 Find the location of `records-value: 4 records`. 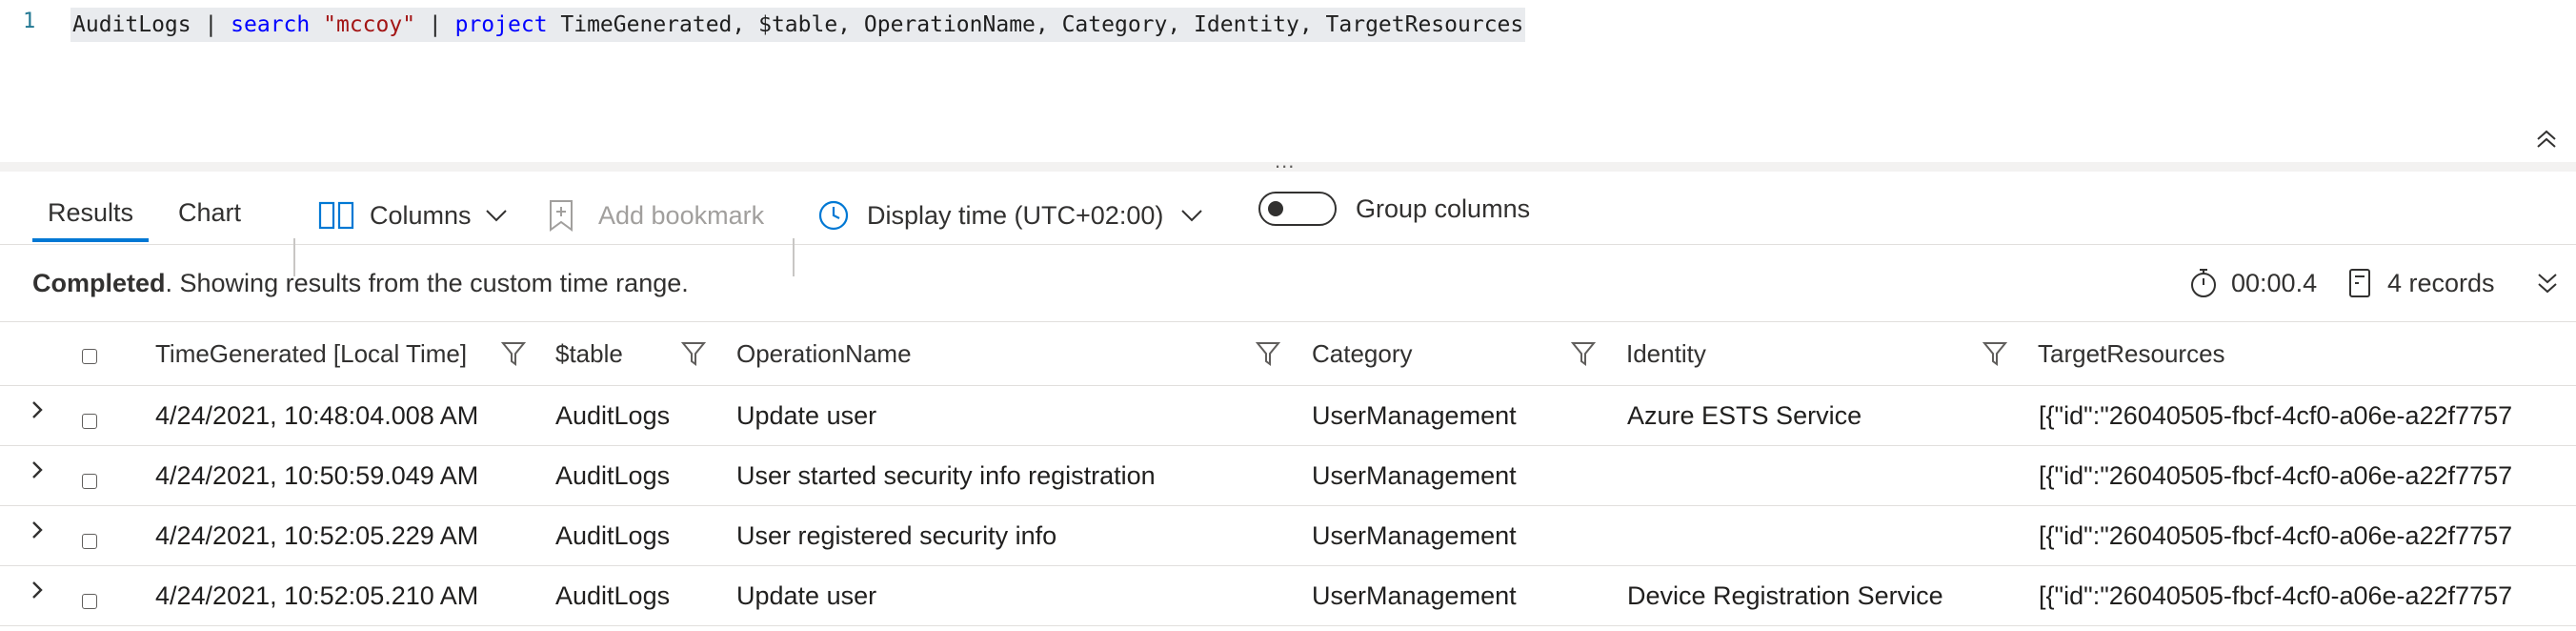

records-value: 4 records is located at coordinates (2441, 282).